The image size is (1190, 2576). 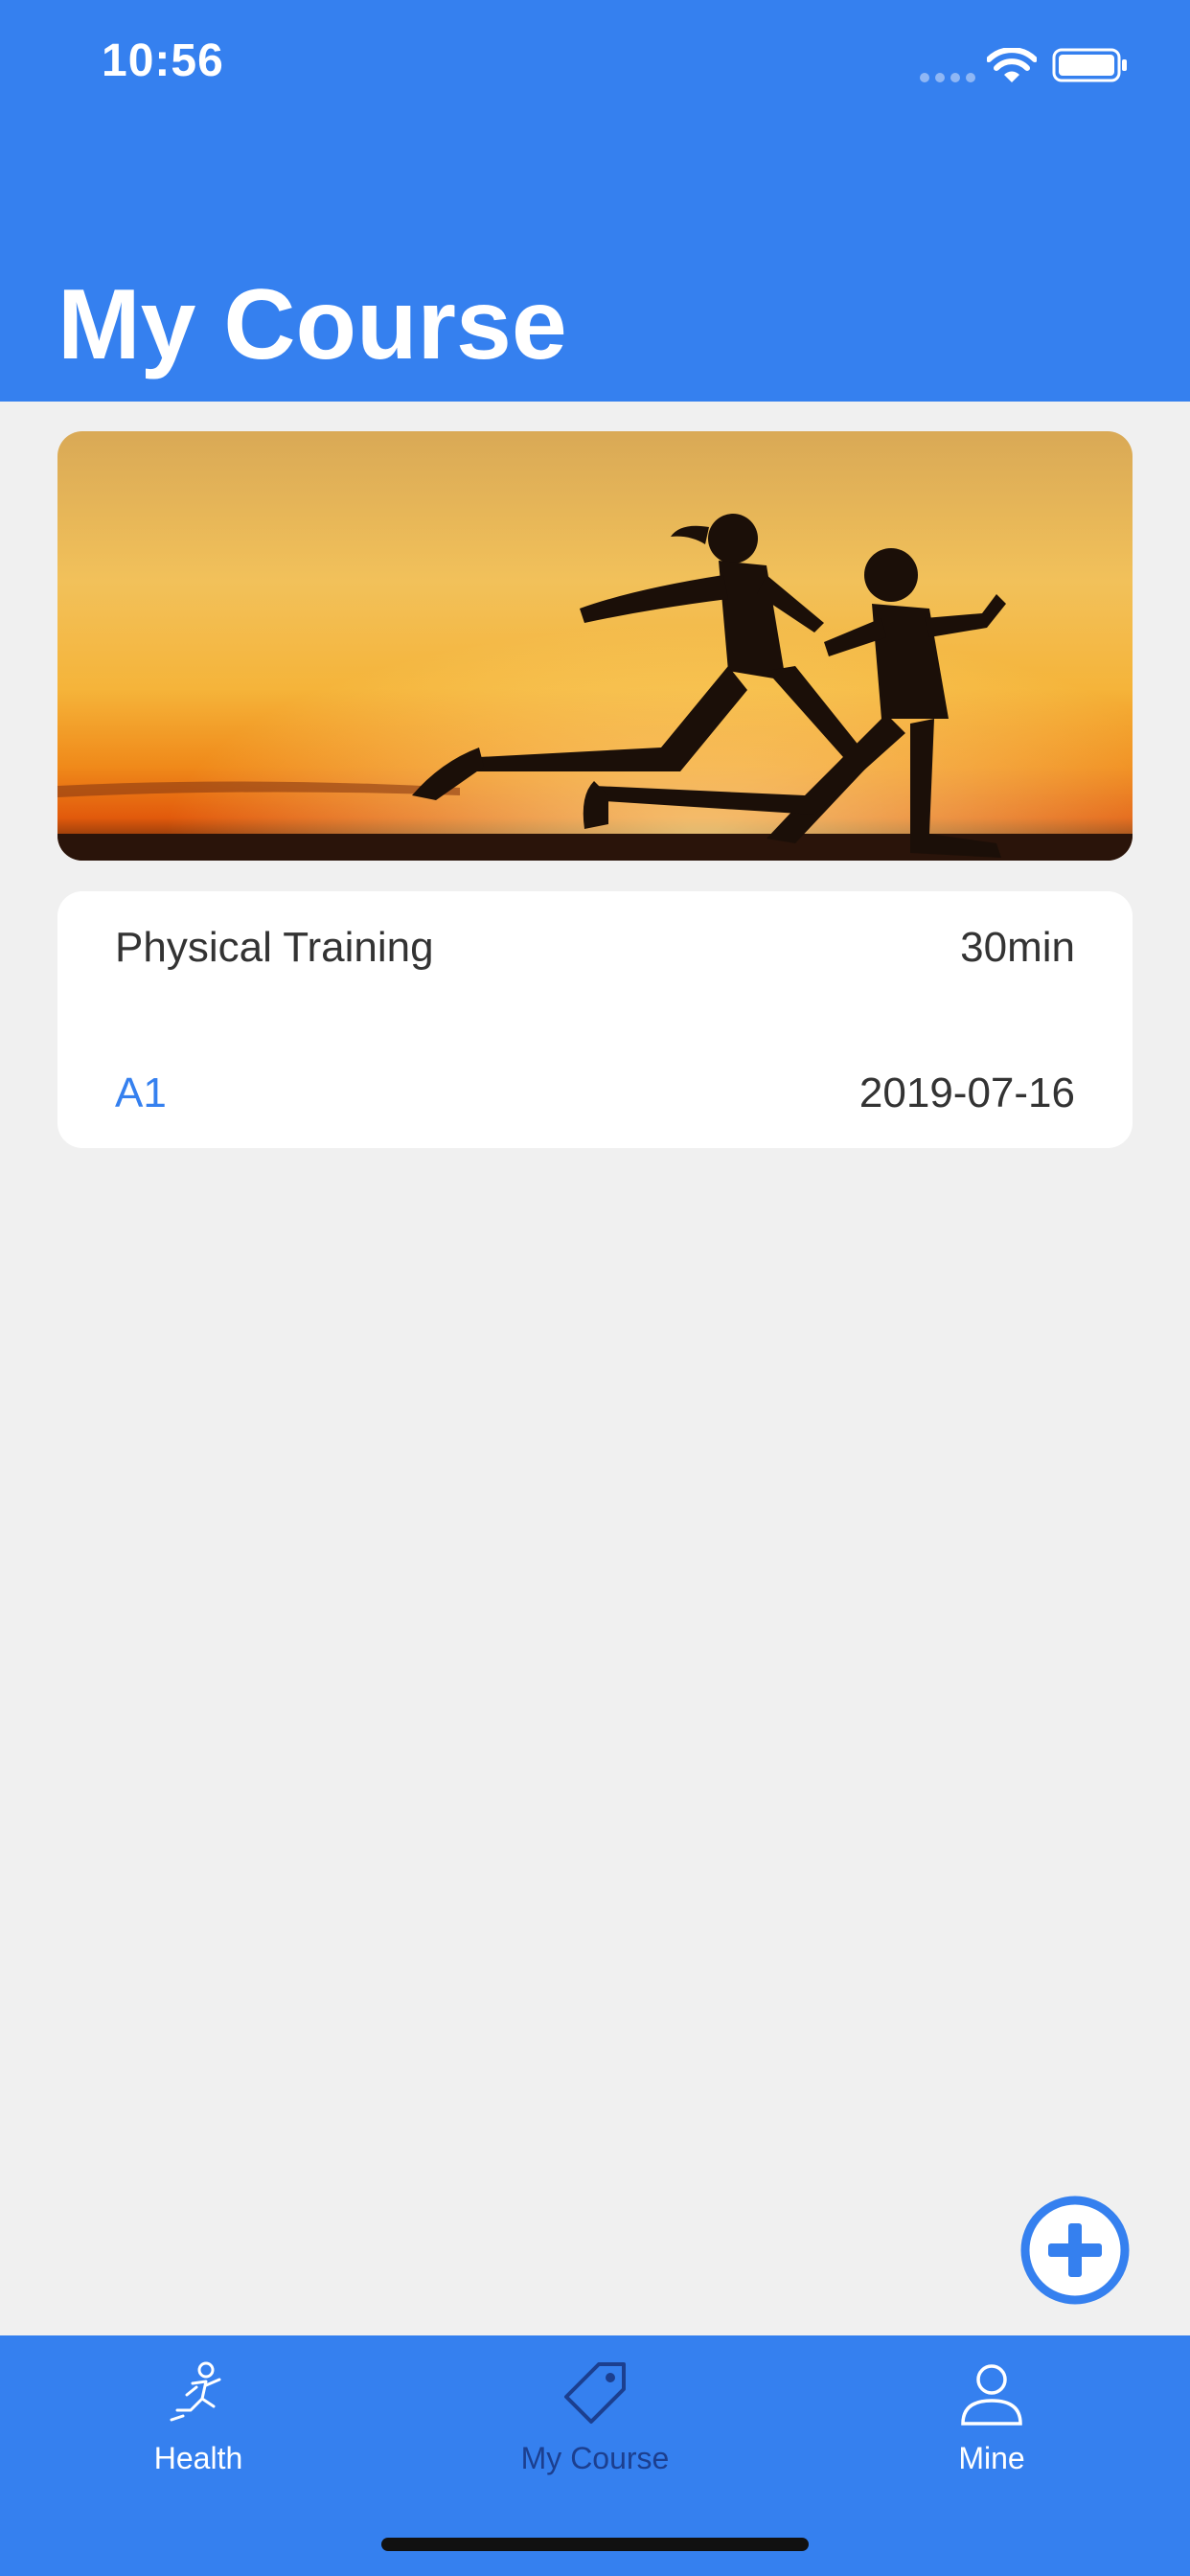 I want to click on course-name: Physical Training, so click(x=274, y=947).